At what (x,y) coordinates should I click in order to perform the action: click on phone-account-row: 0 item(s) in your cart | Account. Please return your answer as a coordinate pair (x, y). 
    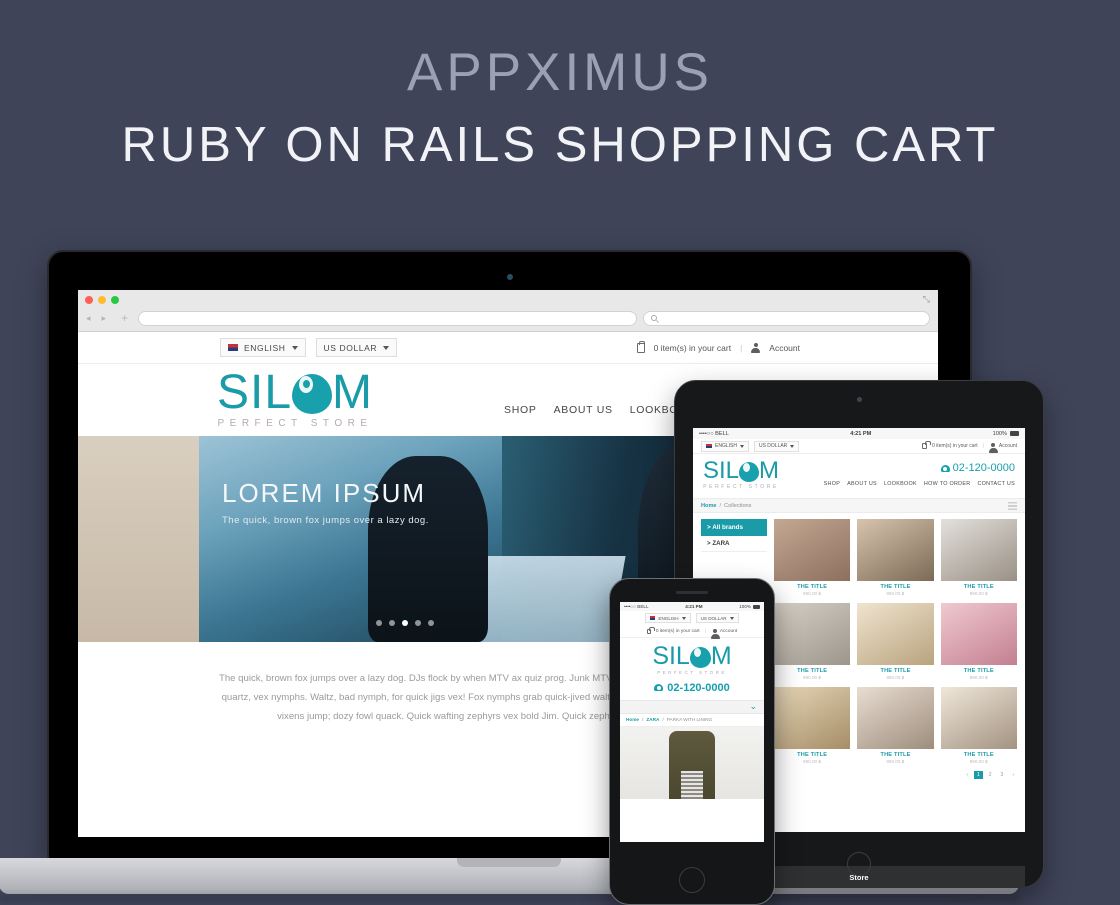
    Looking at the image, I should click on (692, 632).